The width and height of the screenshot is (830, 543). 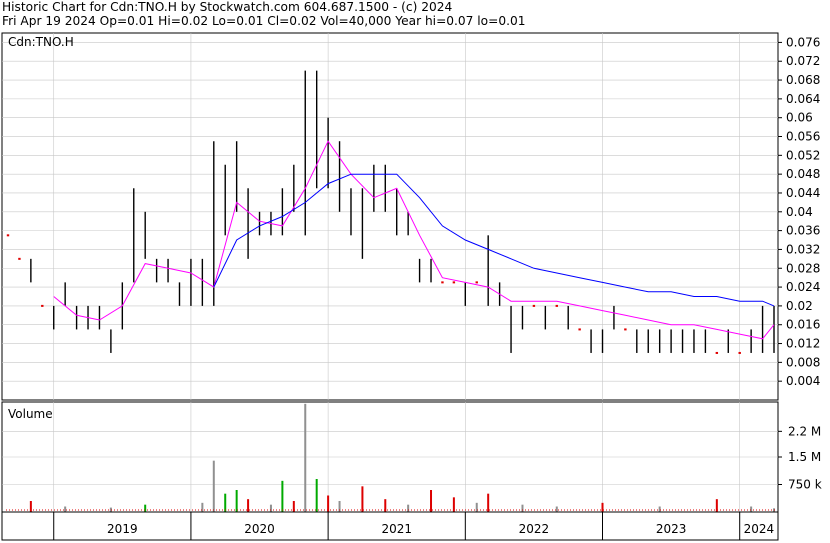 What do you see at coordinates (41, 42) in the screenshot?
I see `price-panel-label: Cdn:TNO.H` at bounding box center [41, 42].